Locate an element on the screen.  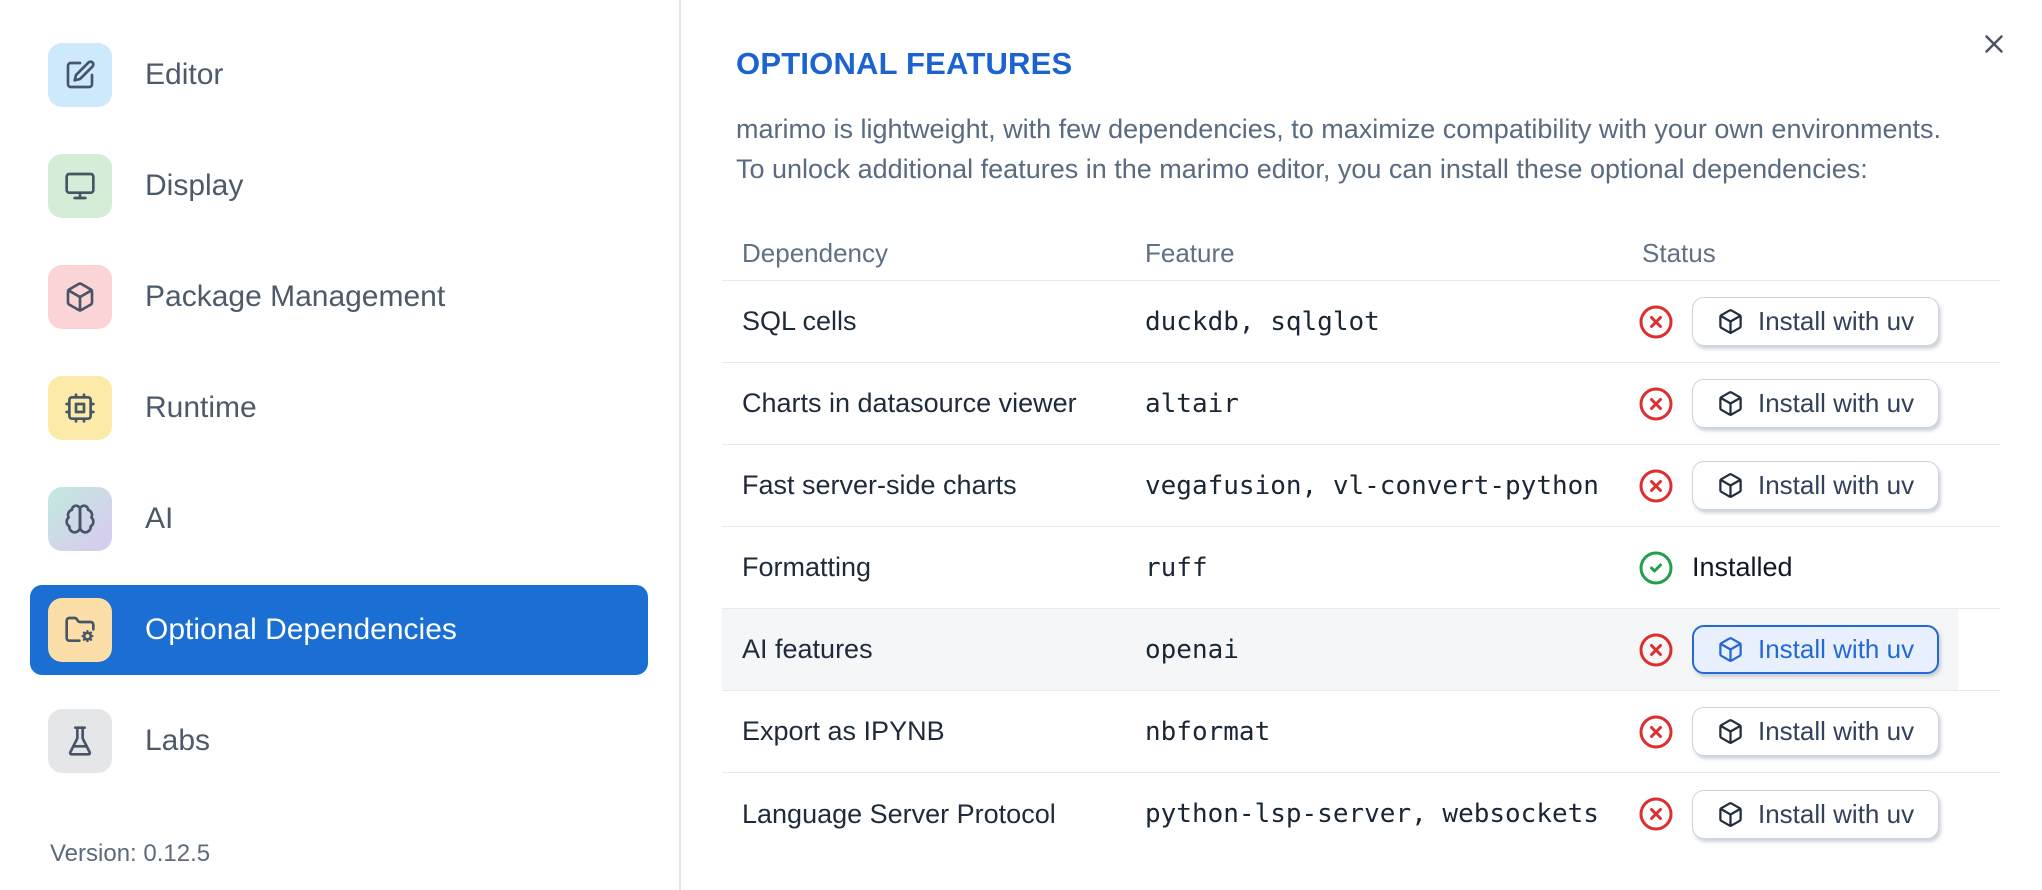
feature-cell: vegafusion, vl-convert-python is located at coordinates (1372, 485).